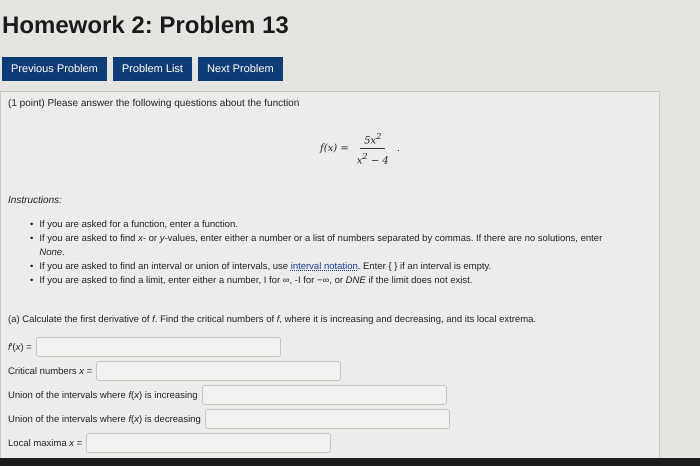 The width and height of the screenshot is (700, 466). I want to click on answer-label: Critical numbers x =, so click(50, 371).